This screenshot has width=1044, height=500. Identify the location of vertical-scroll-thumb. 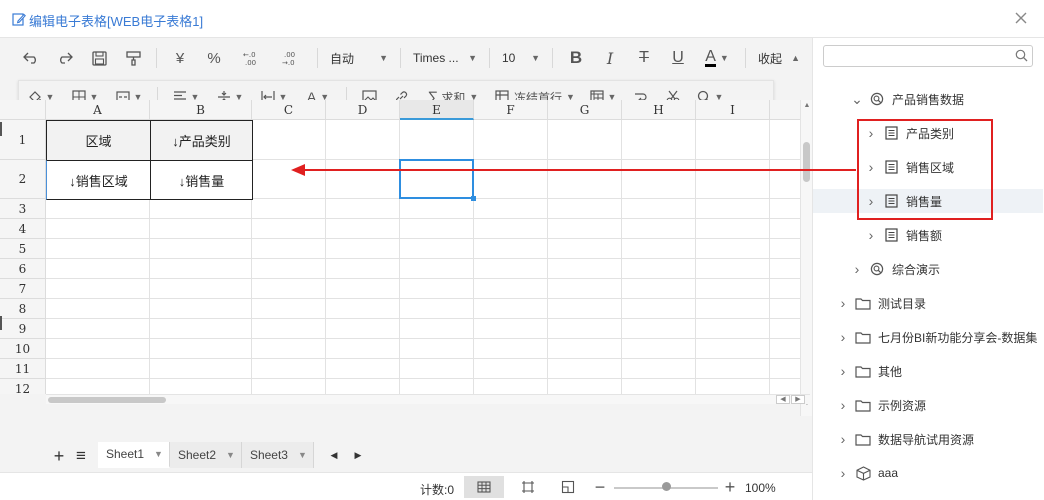
(806, 162).